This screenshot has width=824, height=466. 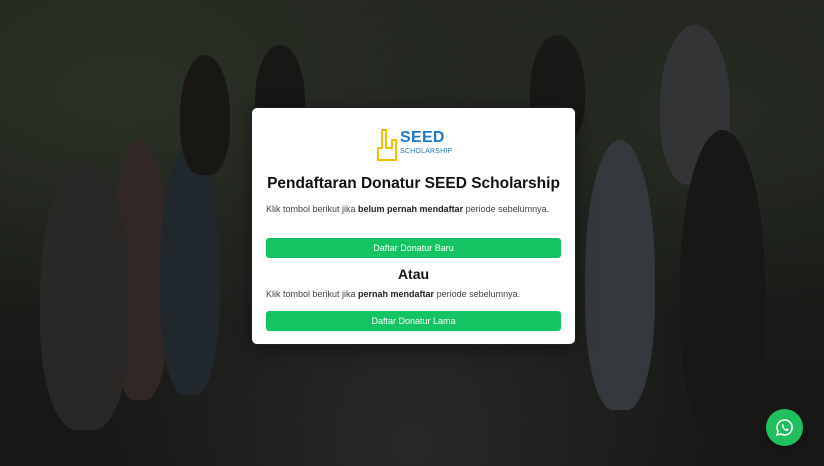 I want to click on logo-text: SEED, so click(x=422, y=137).